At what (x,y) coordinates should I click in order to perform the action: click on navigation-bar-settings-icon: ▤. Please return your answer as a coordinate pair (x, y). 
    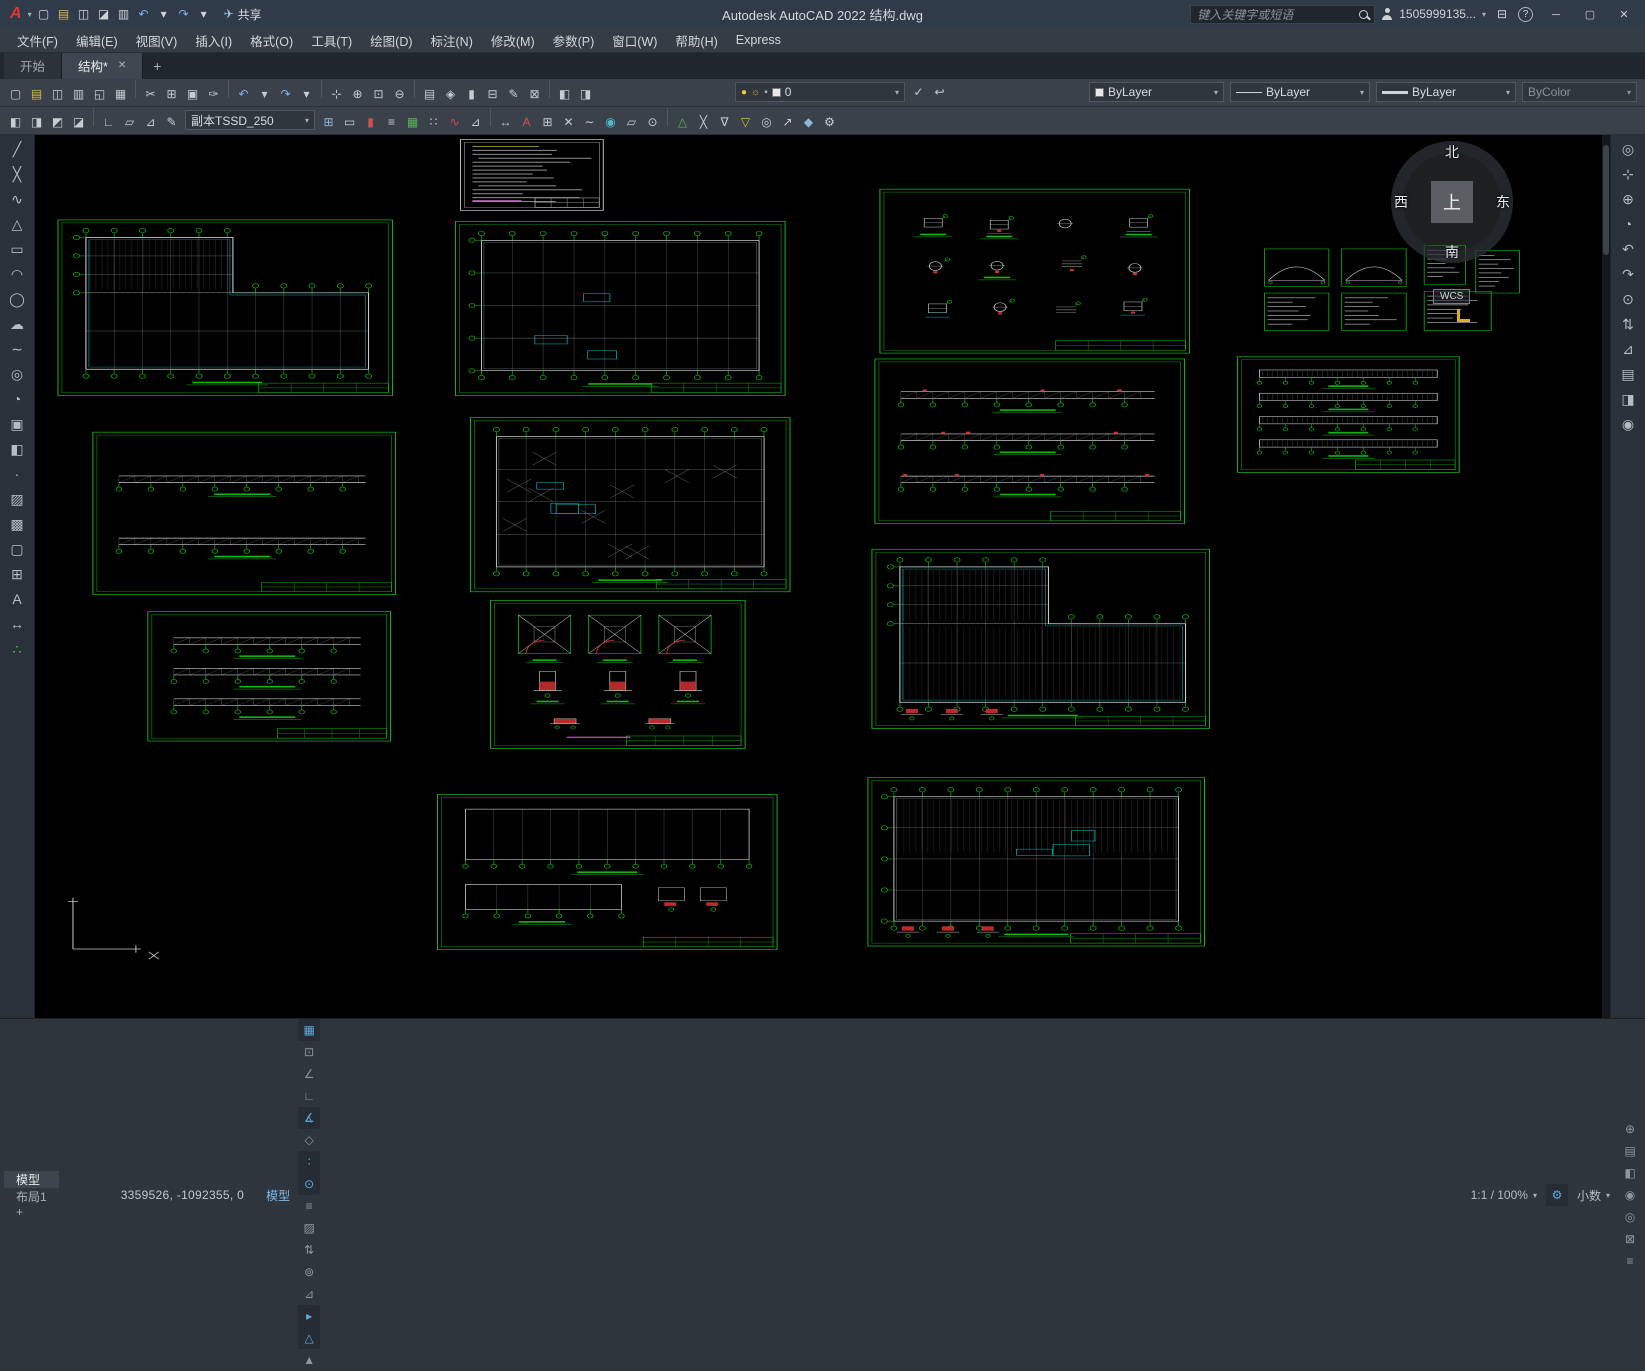
    Looking at the image, I should click on (1628, 374).